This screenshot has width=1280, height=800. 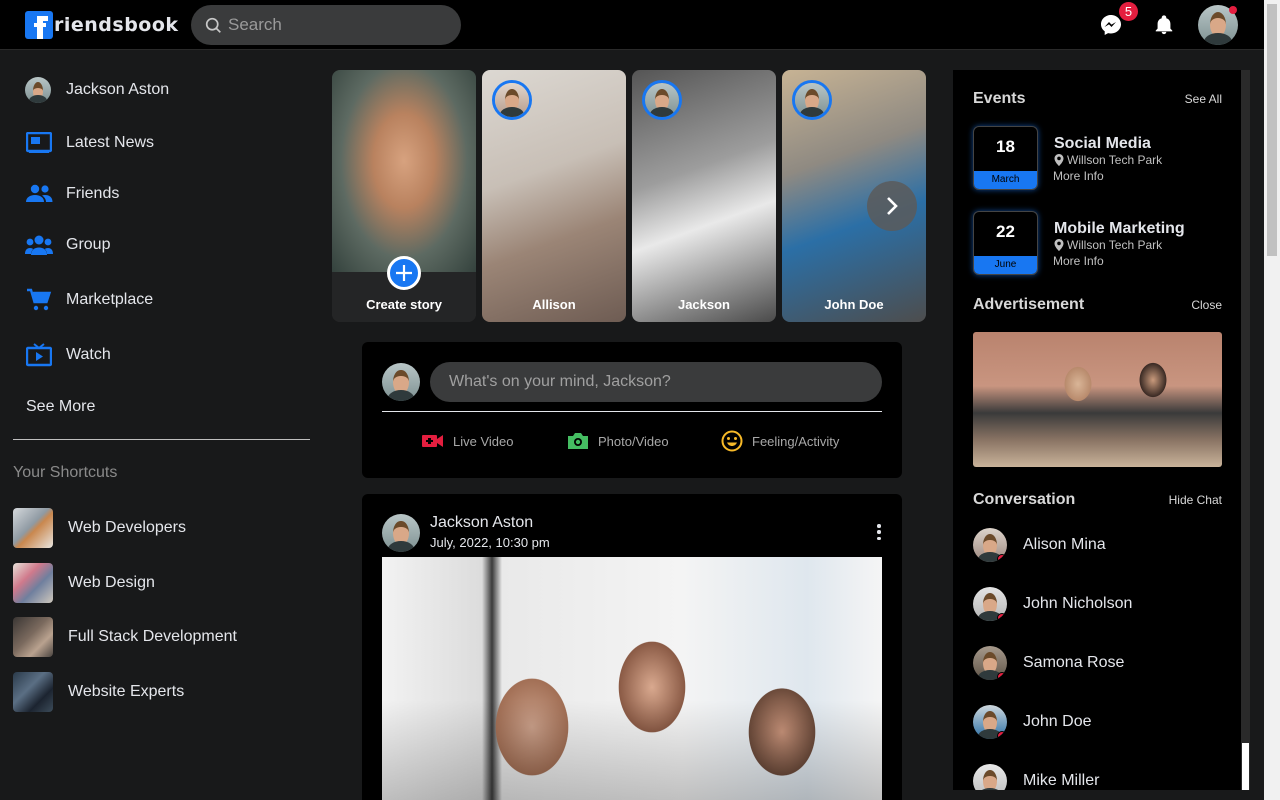 I want to click on see-more-link: See More, so click(x=60, y=407).